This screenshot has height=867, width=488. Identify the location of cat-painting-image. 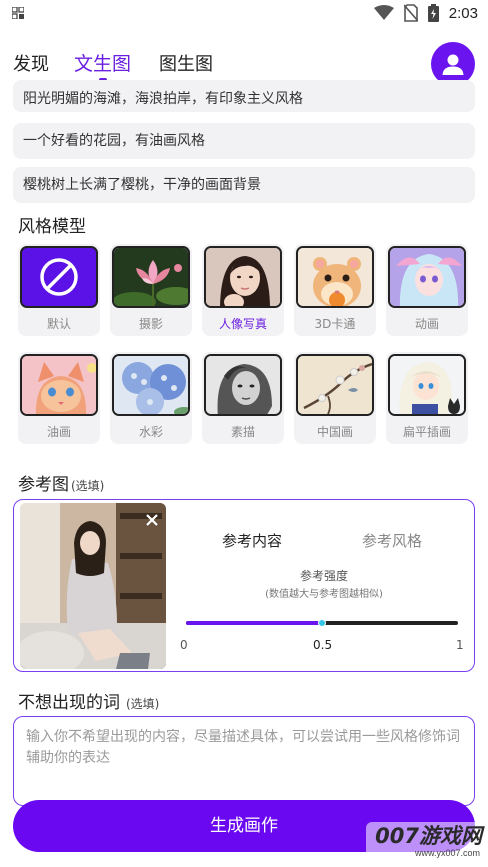
(59, 385).